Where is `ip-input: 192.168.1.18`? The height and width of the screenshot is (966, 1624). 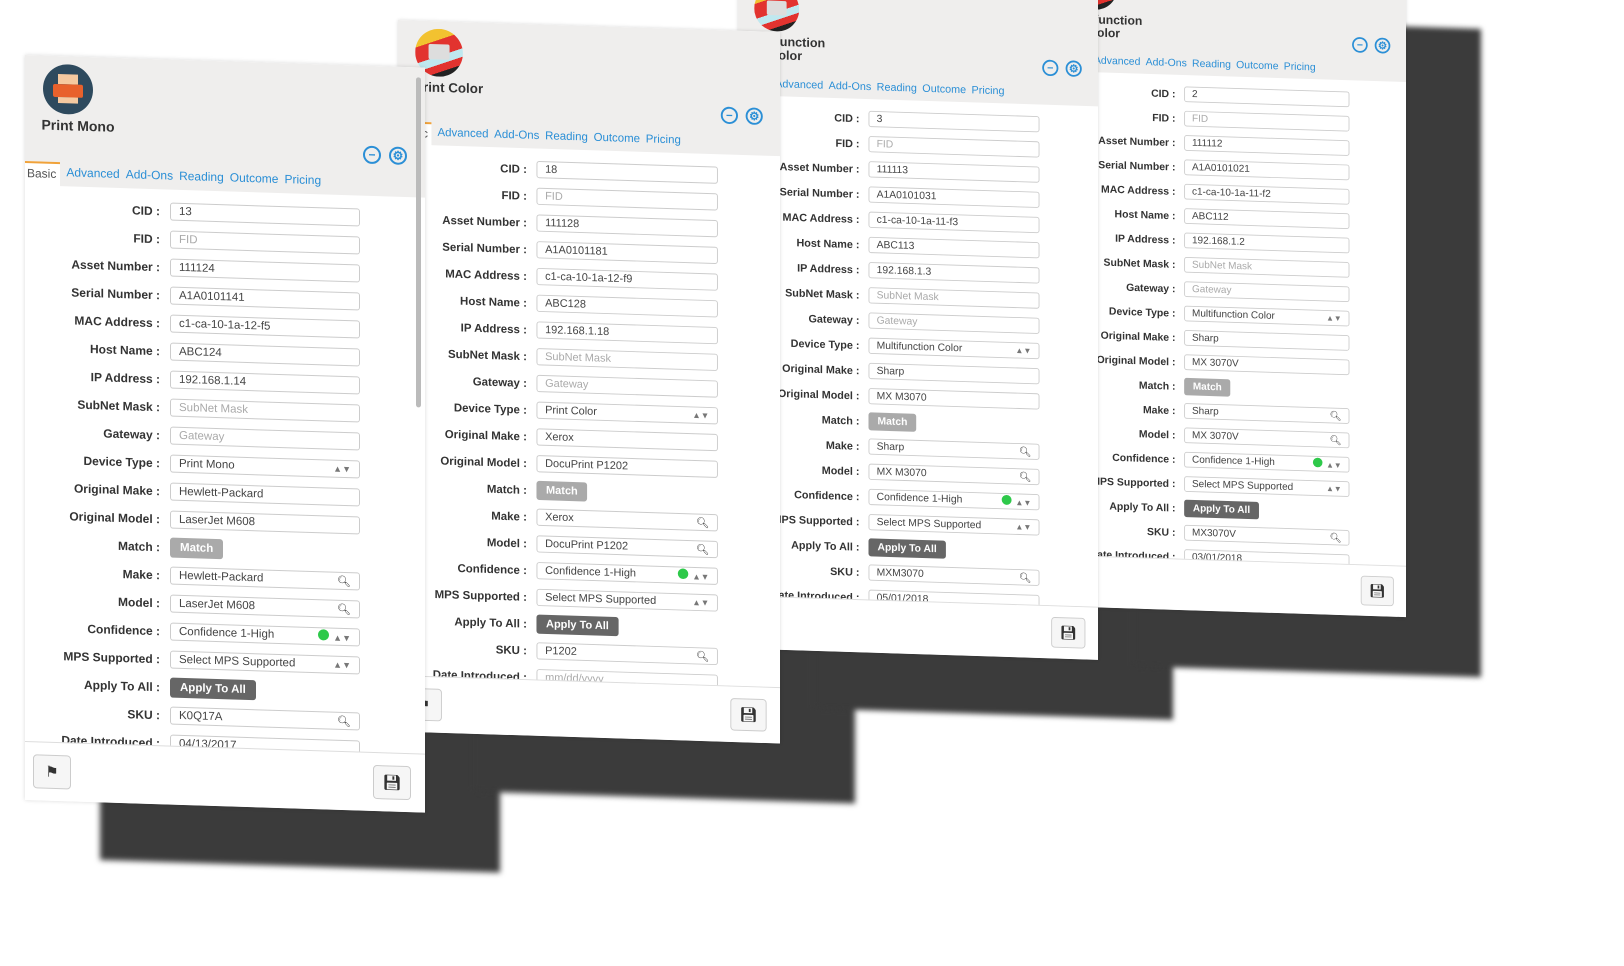 ip-input: 192.168.1.18 is located at coordinates (627, 333).